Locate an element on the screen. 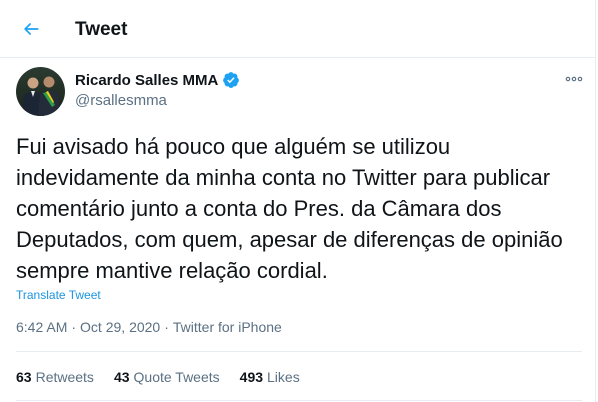  author-name-row: Ricardo Salles MMA is located at coordinates (157, 80).